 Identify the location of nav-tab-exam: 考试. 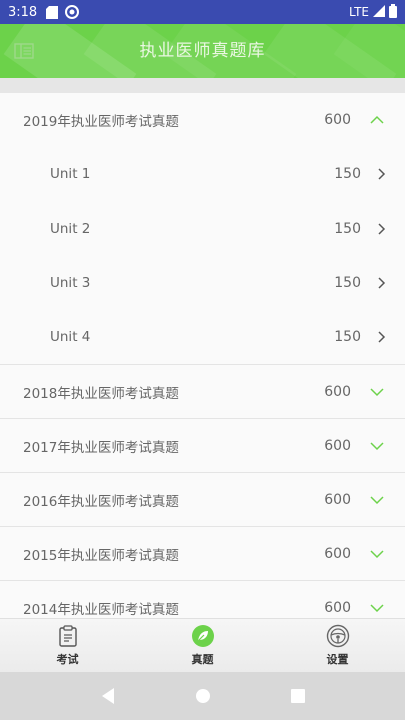
(67, 645).